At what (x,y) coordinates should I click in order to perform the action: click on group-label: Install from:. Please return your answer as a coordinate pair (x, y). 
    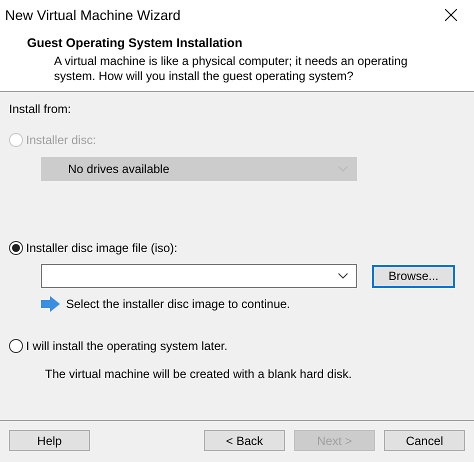
    Looking at the image, I should click on (40, 109).